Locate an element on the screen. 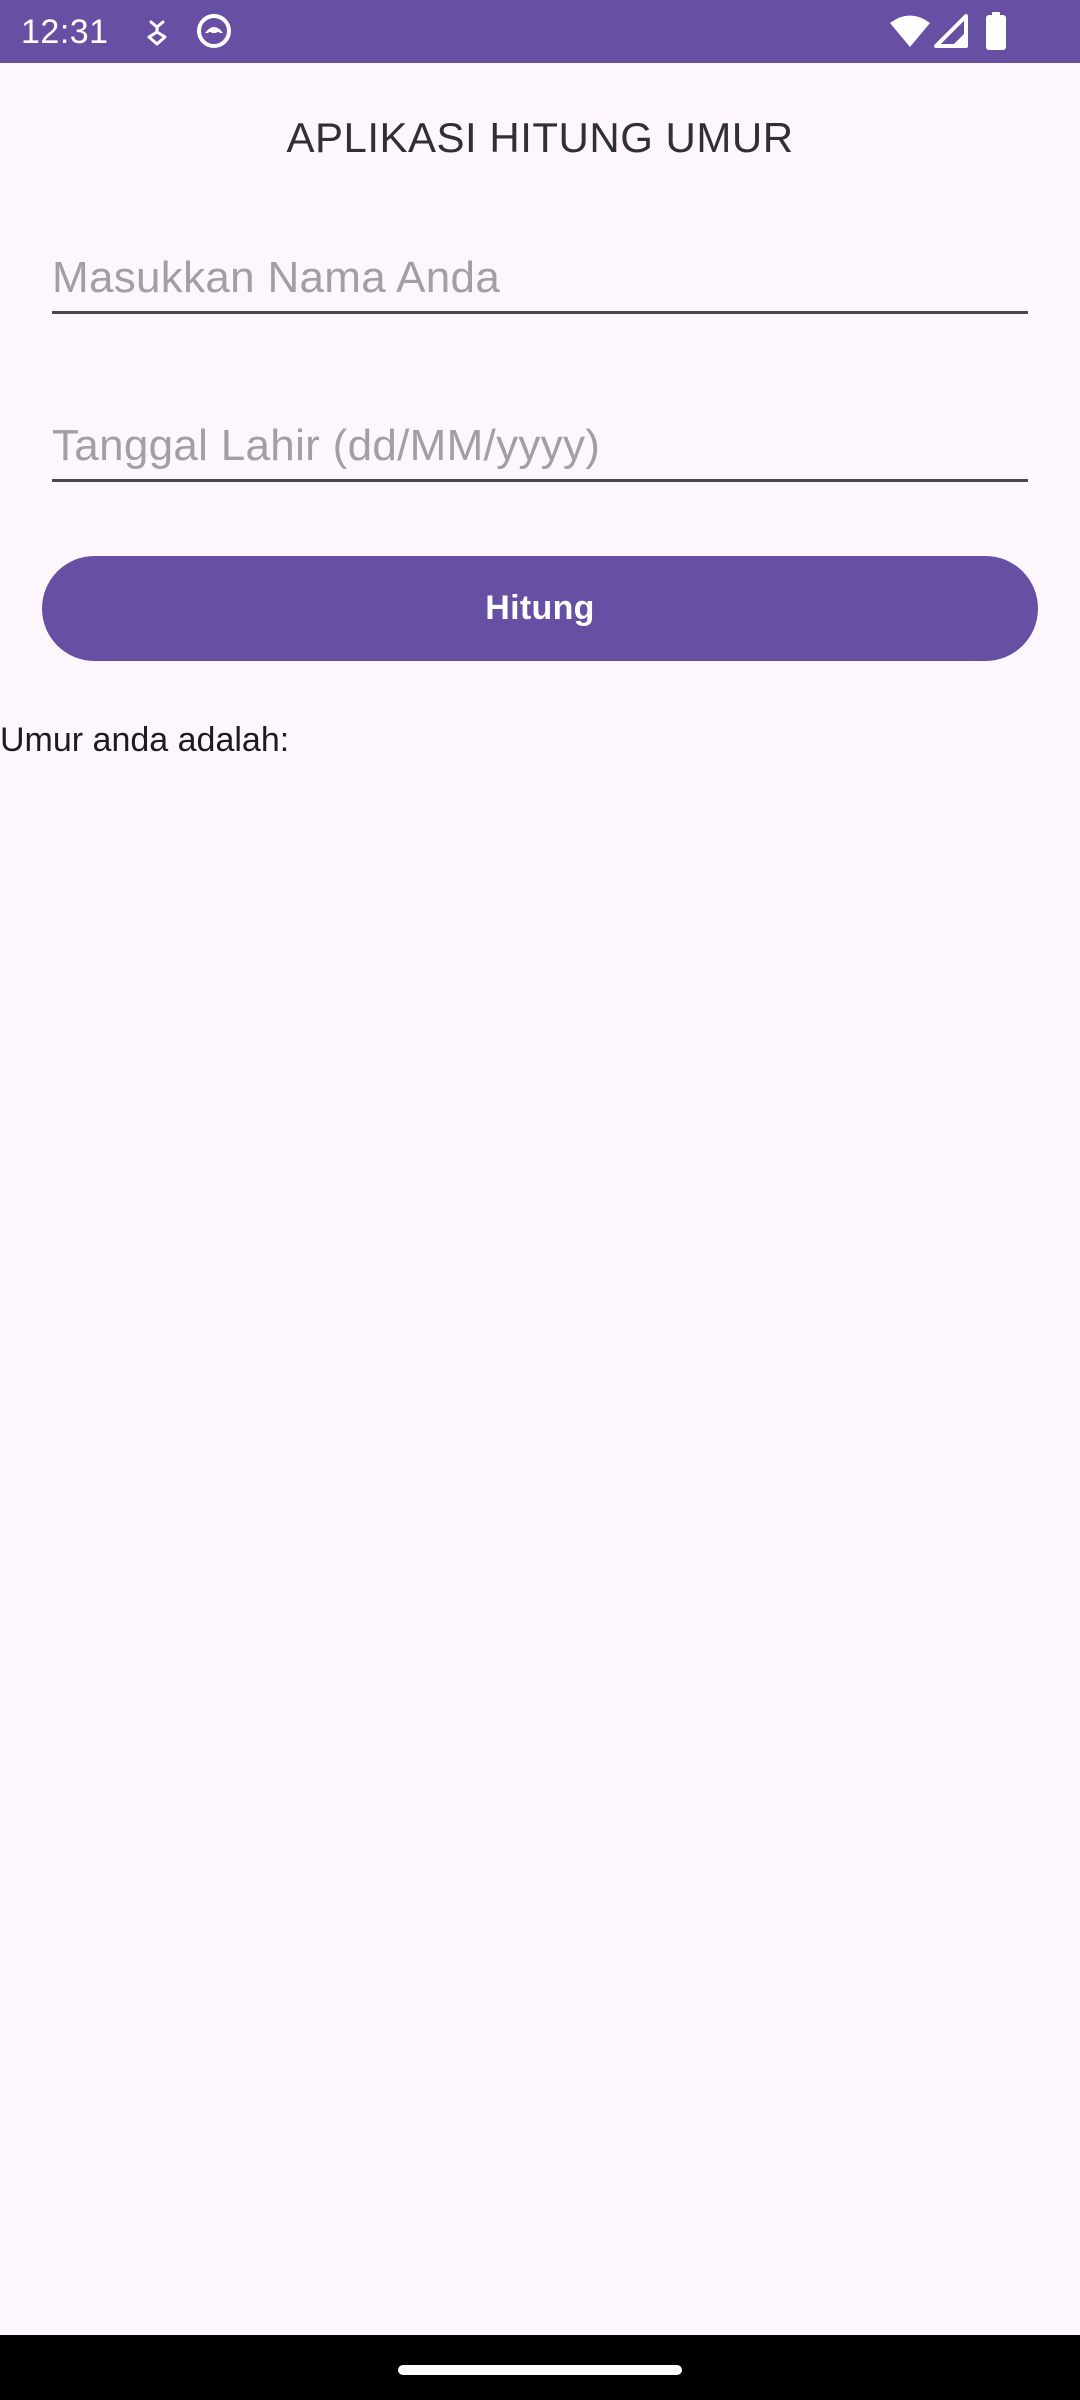 The width and height of the screenshot is (1080, 2400). birthdate-field is located at coordinates (540, 447).